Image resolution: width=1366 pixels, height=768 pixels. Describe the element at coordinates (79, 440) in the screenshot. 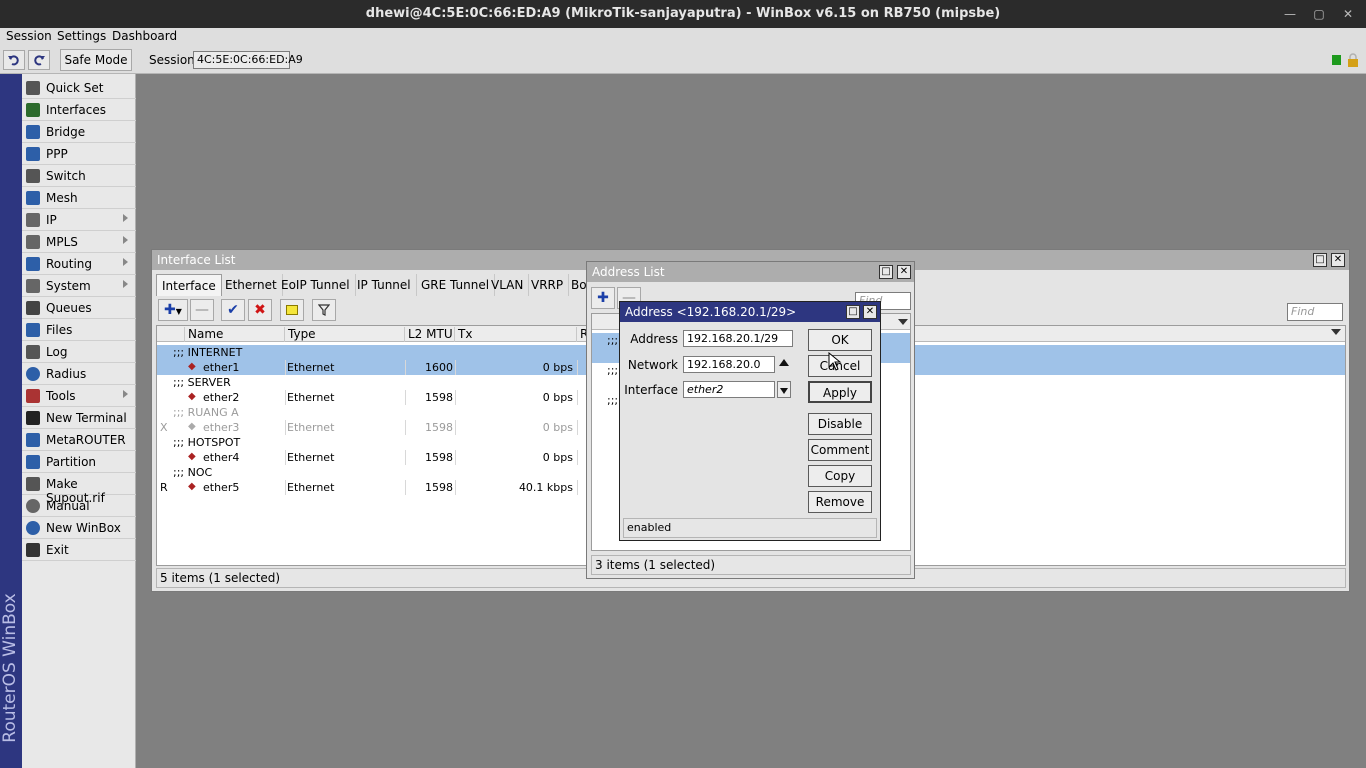

I see `sidebar-item-metarouter: MetaROUTER` at that location.